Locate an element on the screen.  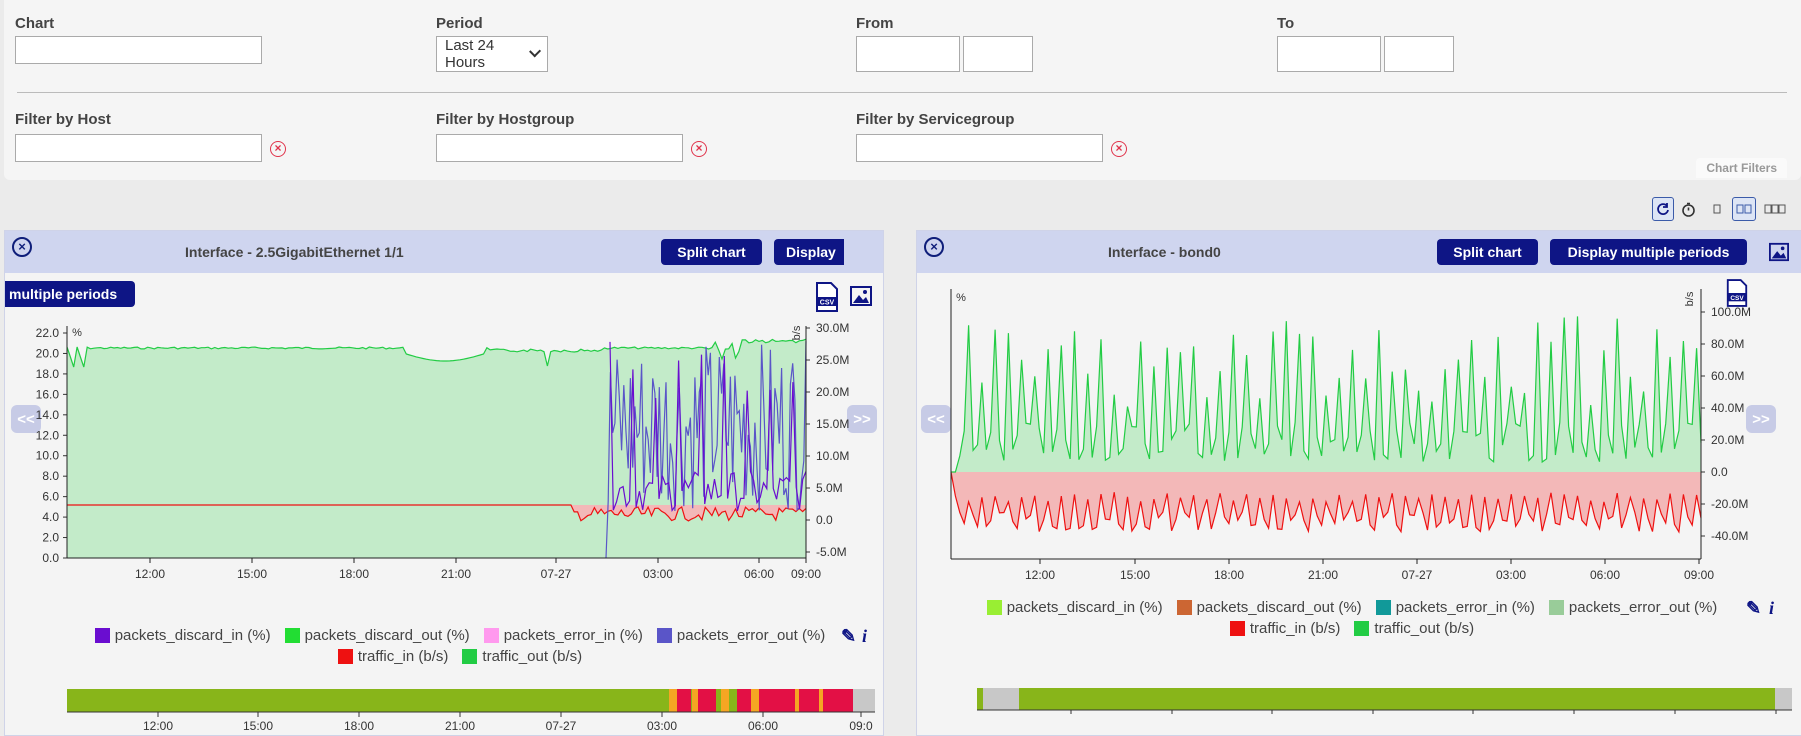
y-tick-label-right: 40.0M is located at coordinates (1727, 408).